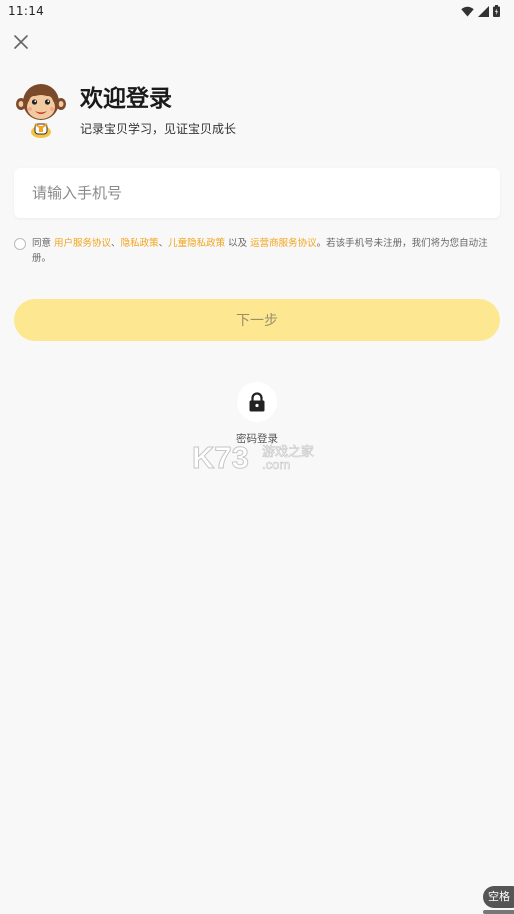 The image size is (514, 914). I want to click on password-login-button: 密码登录, so click(257, 414).